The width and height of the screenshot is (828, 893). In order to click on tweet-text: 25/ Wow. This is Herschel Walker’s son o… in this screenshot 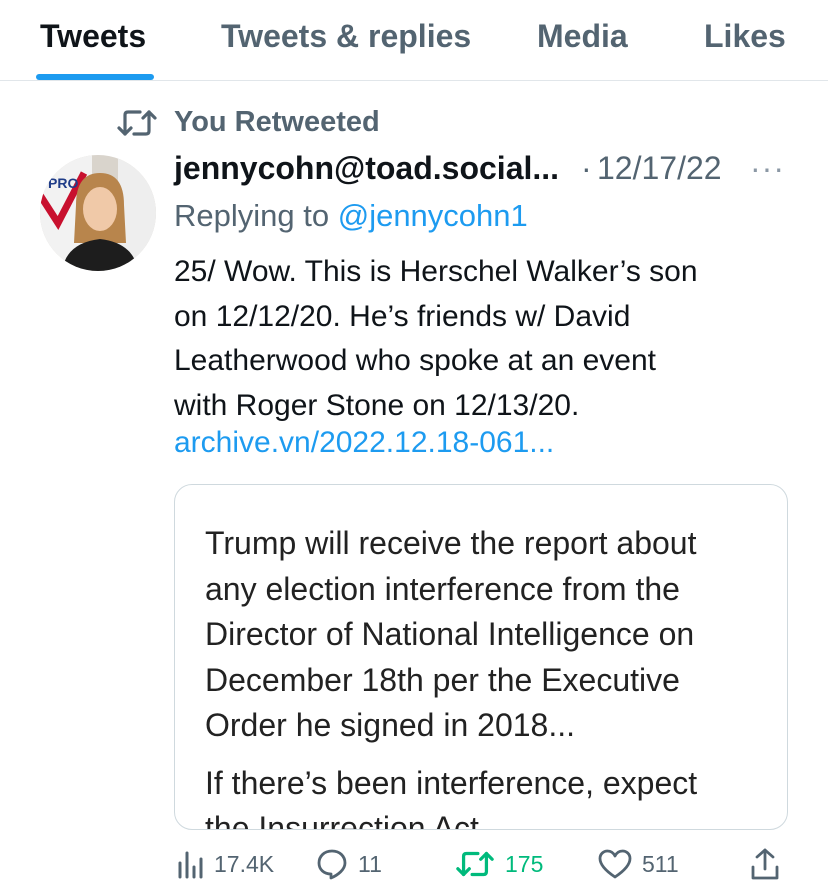, I will do `click(484, 339)`.